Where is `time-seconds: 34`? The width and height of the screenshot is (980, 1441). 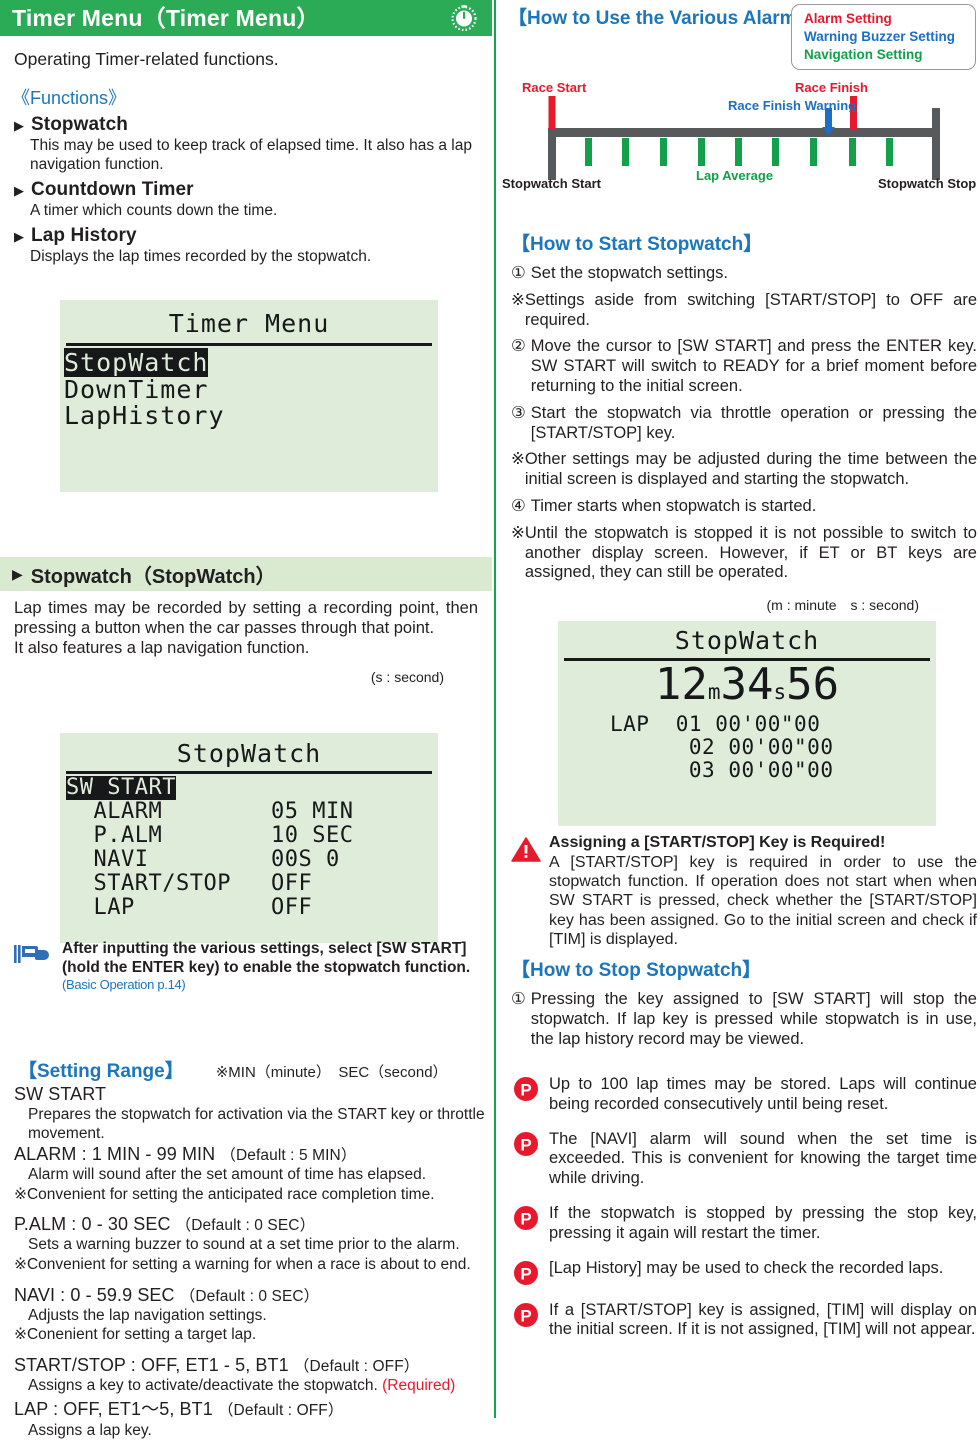 time-seconds: 34 is located at coordinates (747, 684).